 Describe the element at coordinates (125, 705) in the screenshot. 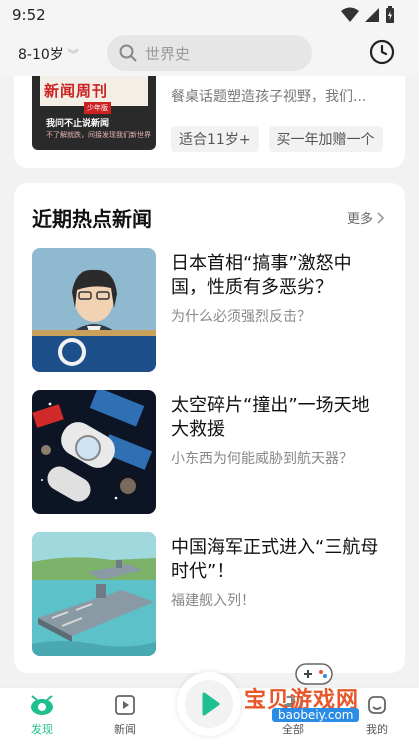

I see `news-video-icon` at that location.